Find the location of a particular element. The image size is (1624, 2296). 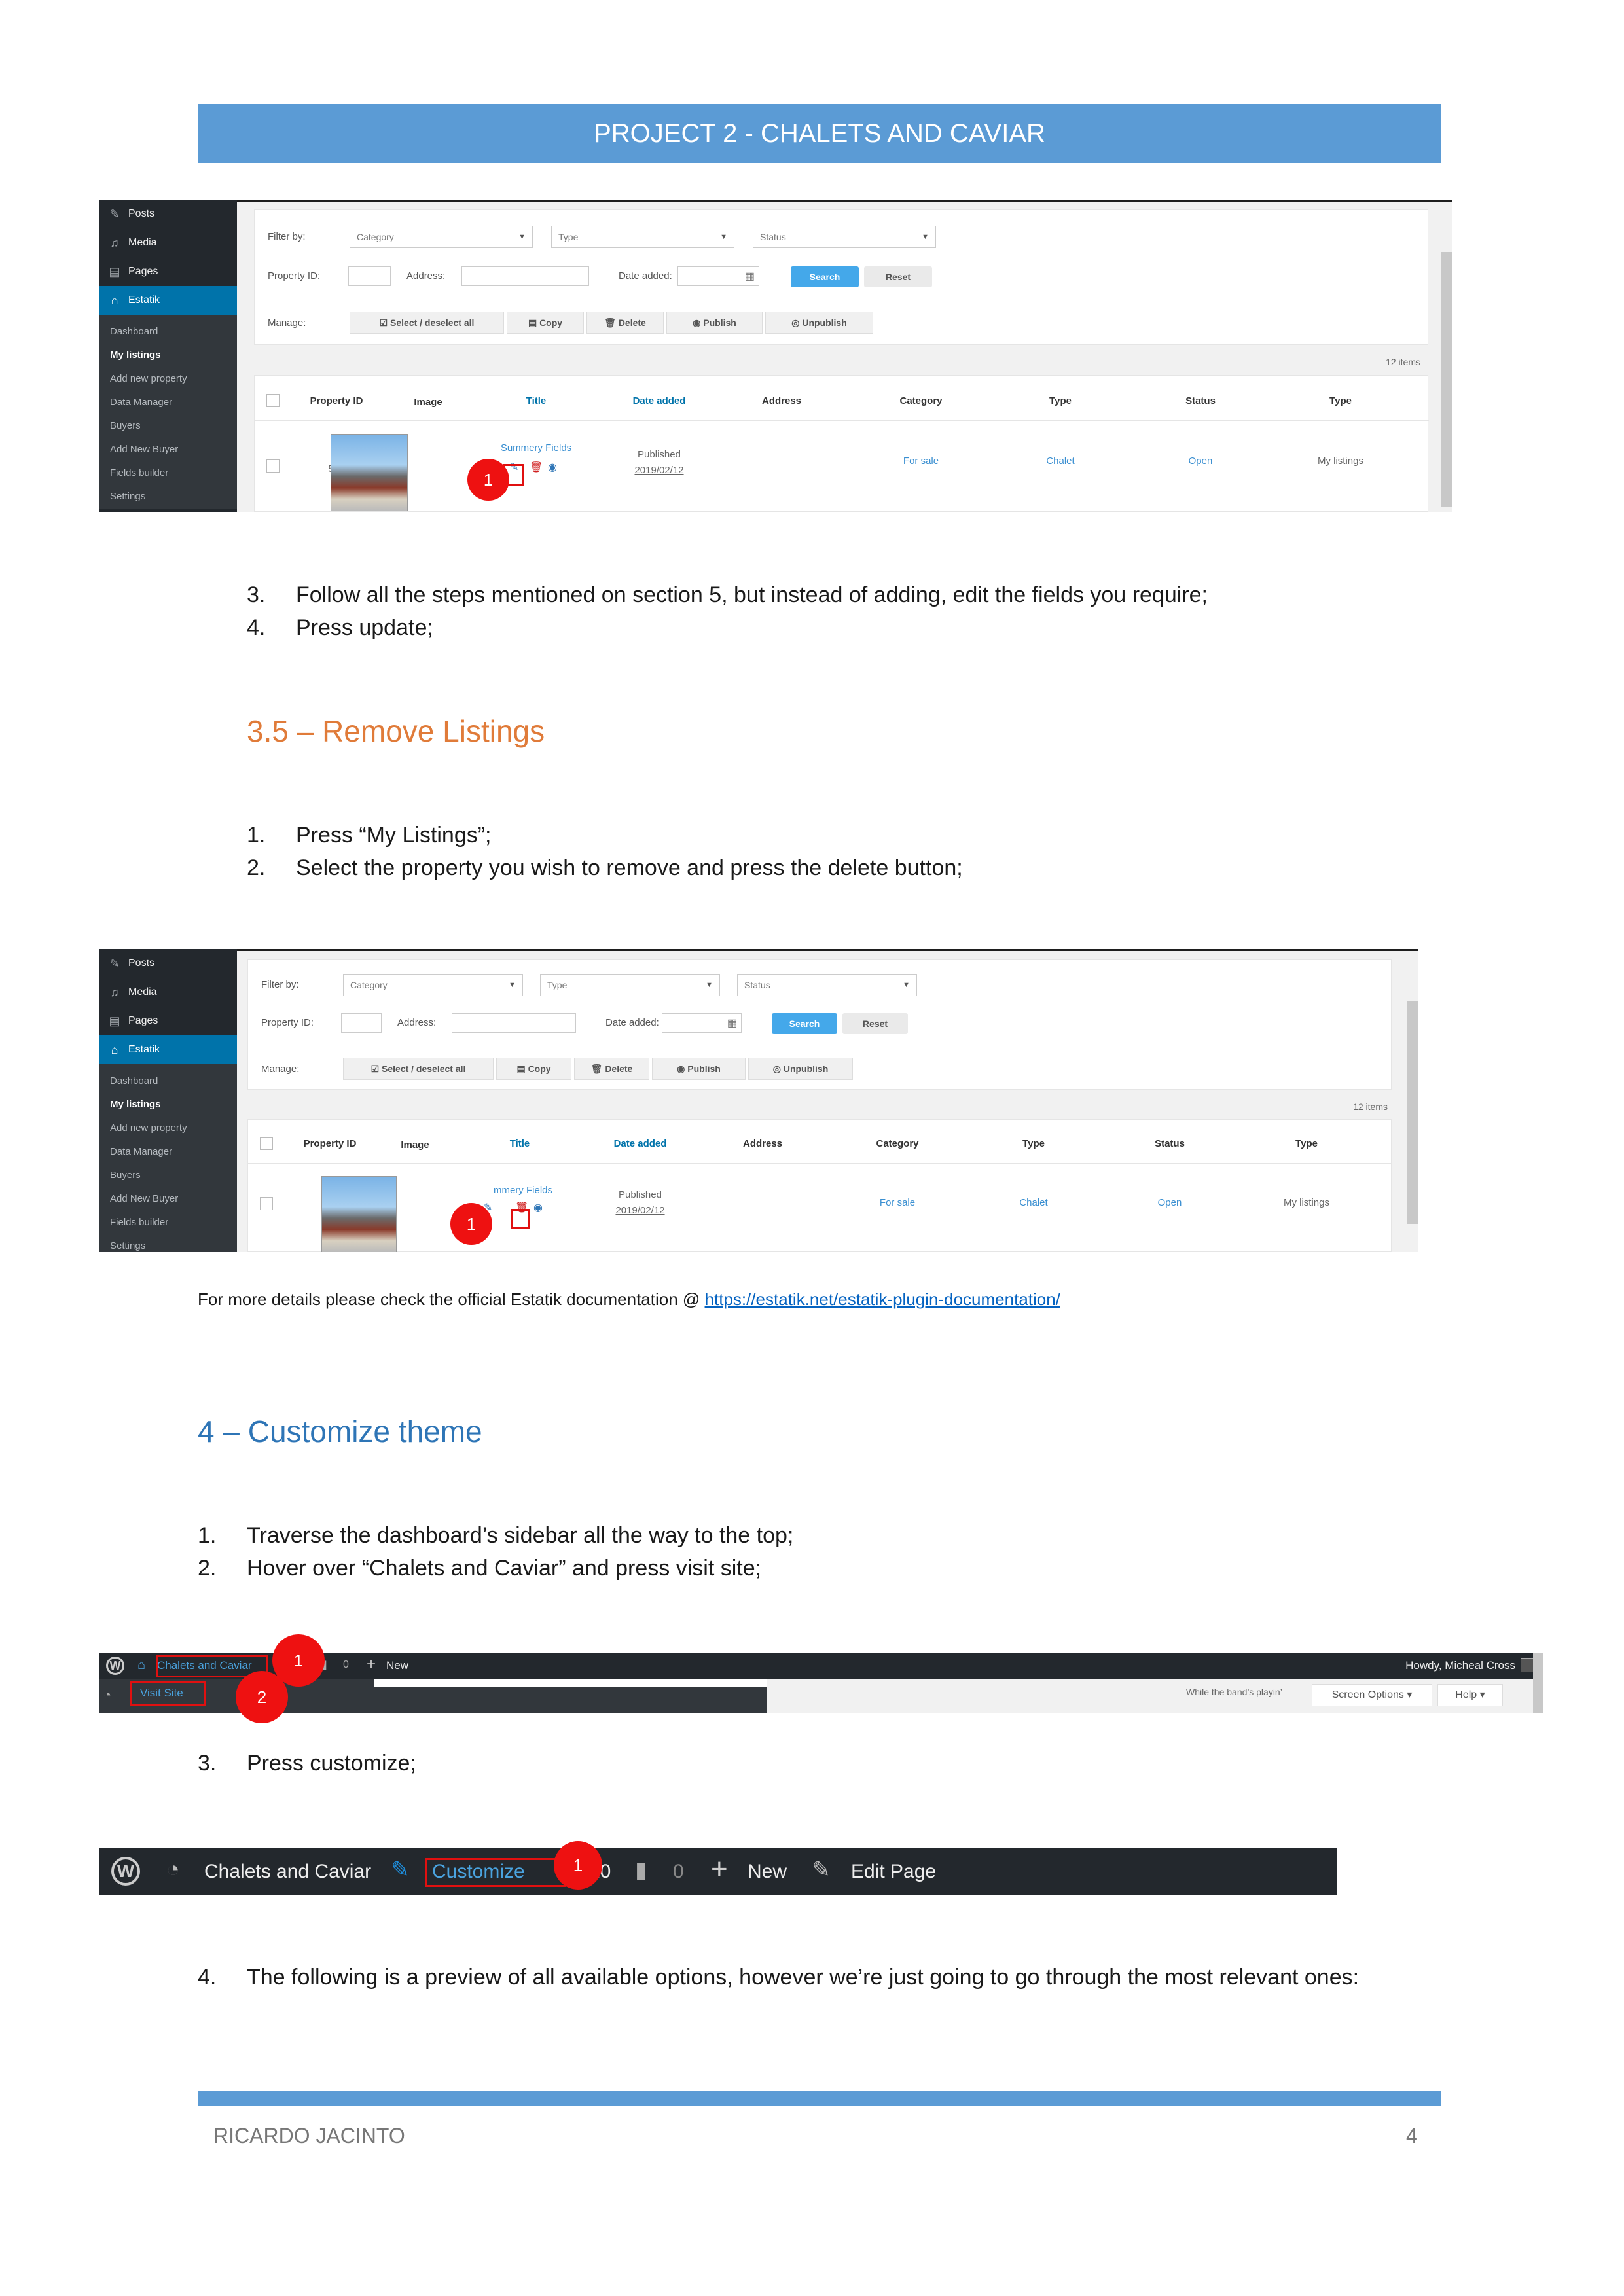

chevron-down-icon: ▼ is located at coordinates (925, 237).